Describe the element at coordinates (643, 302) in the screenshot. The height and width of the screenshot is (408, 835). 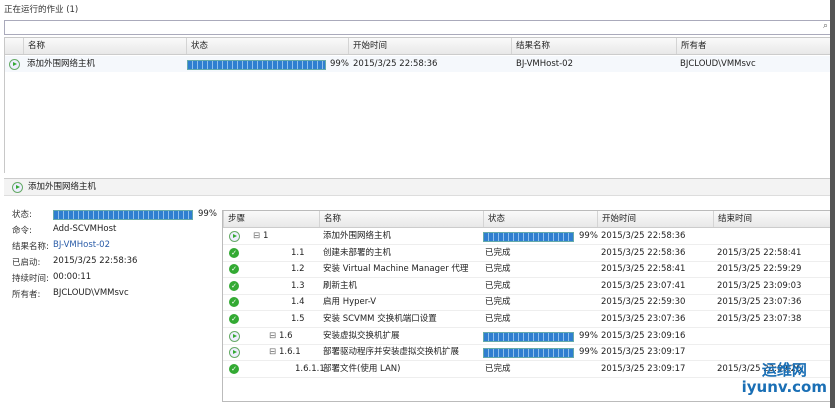
I see `step-start: 2015/3/25 22:59:30` at that location.